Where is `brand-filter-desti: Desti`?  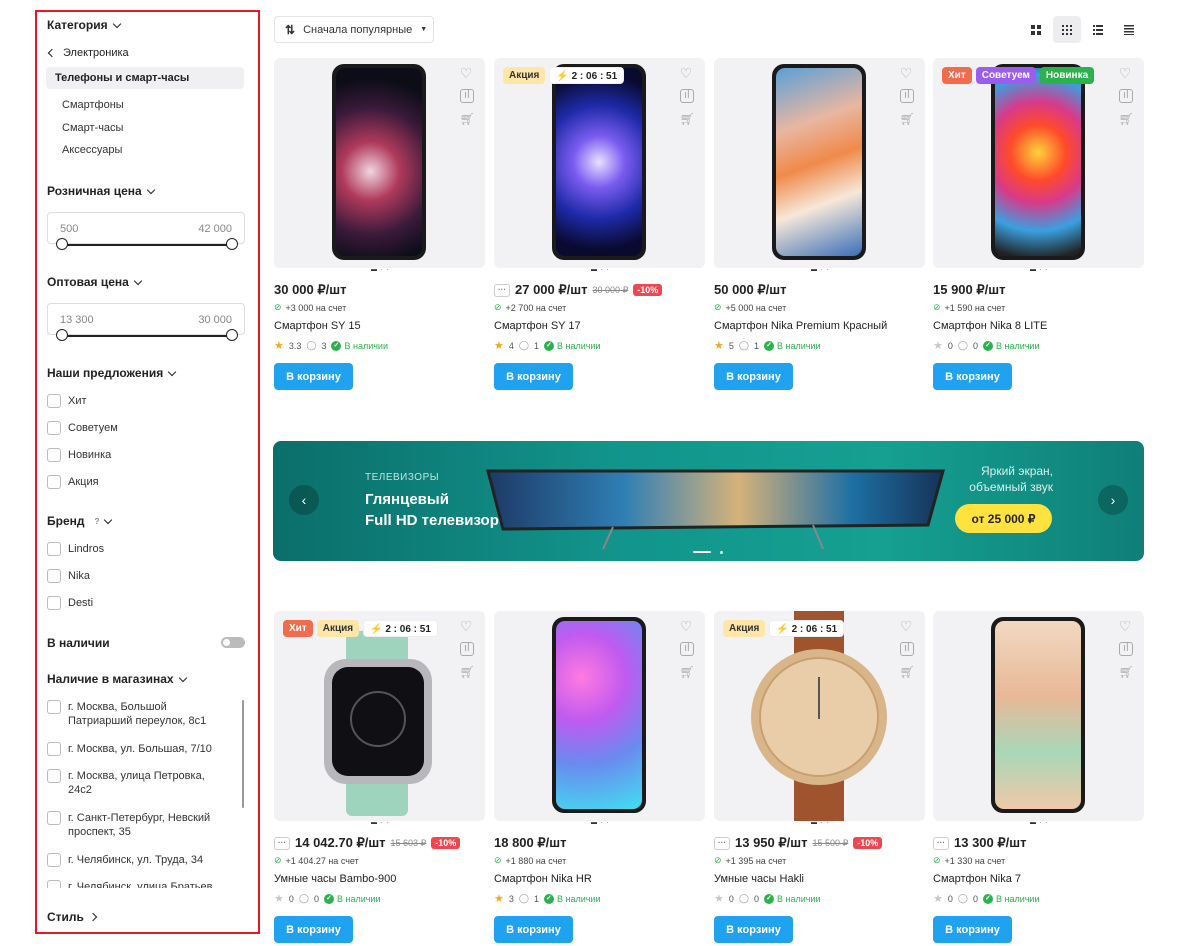
brand-filter-desti: Desti is located at coordinates (70, 603).